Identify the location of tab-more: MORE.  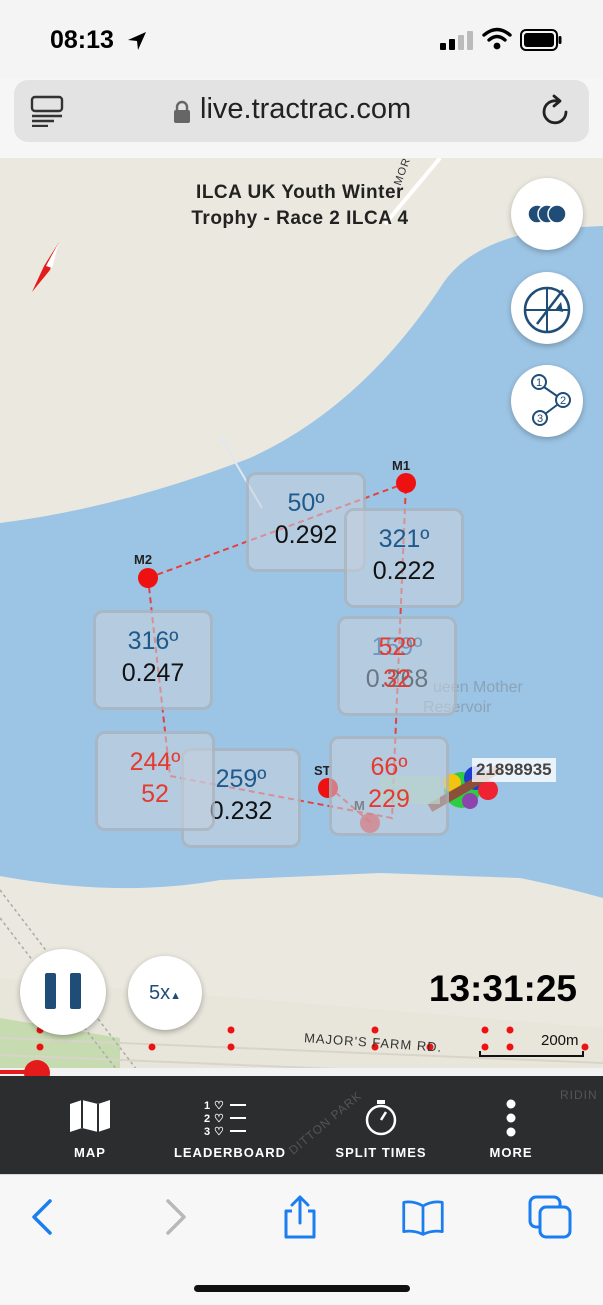
(511, 1125).